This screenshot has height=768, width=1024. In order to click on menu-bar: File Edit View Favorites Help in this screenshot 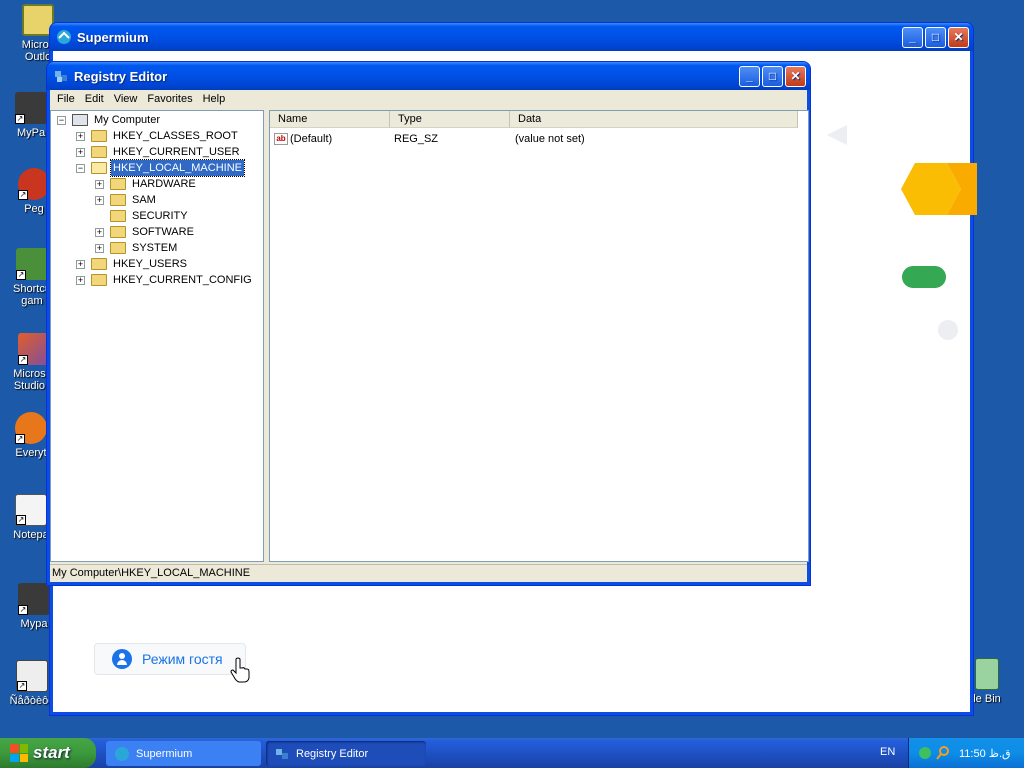, I will do `click(428, 99)`.